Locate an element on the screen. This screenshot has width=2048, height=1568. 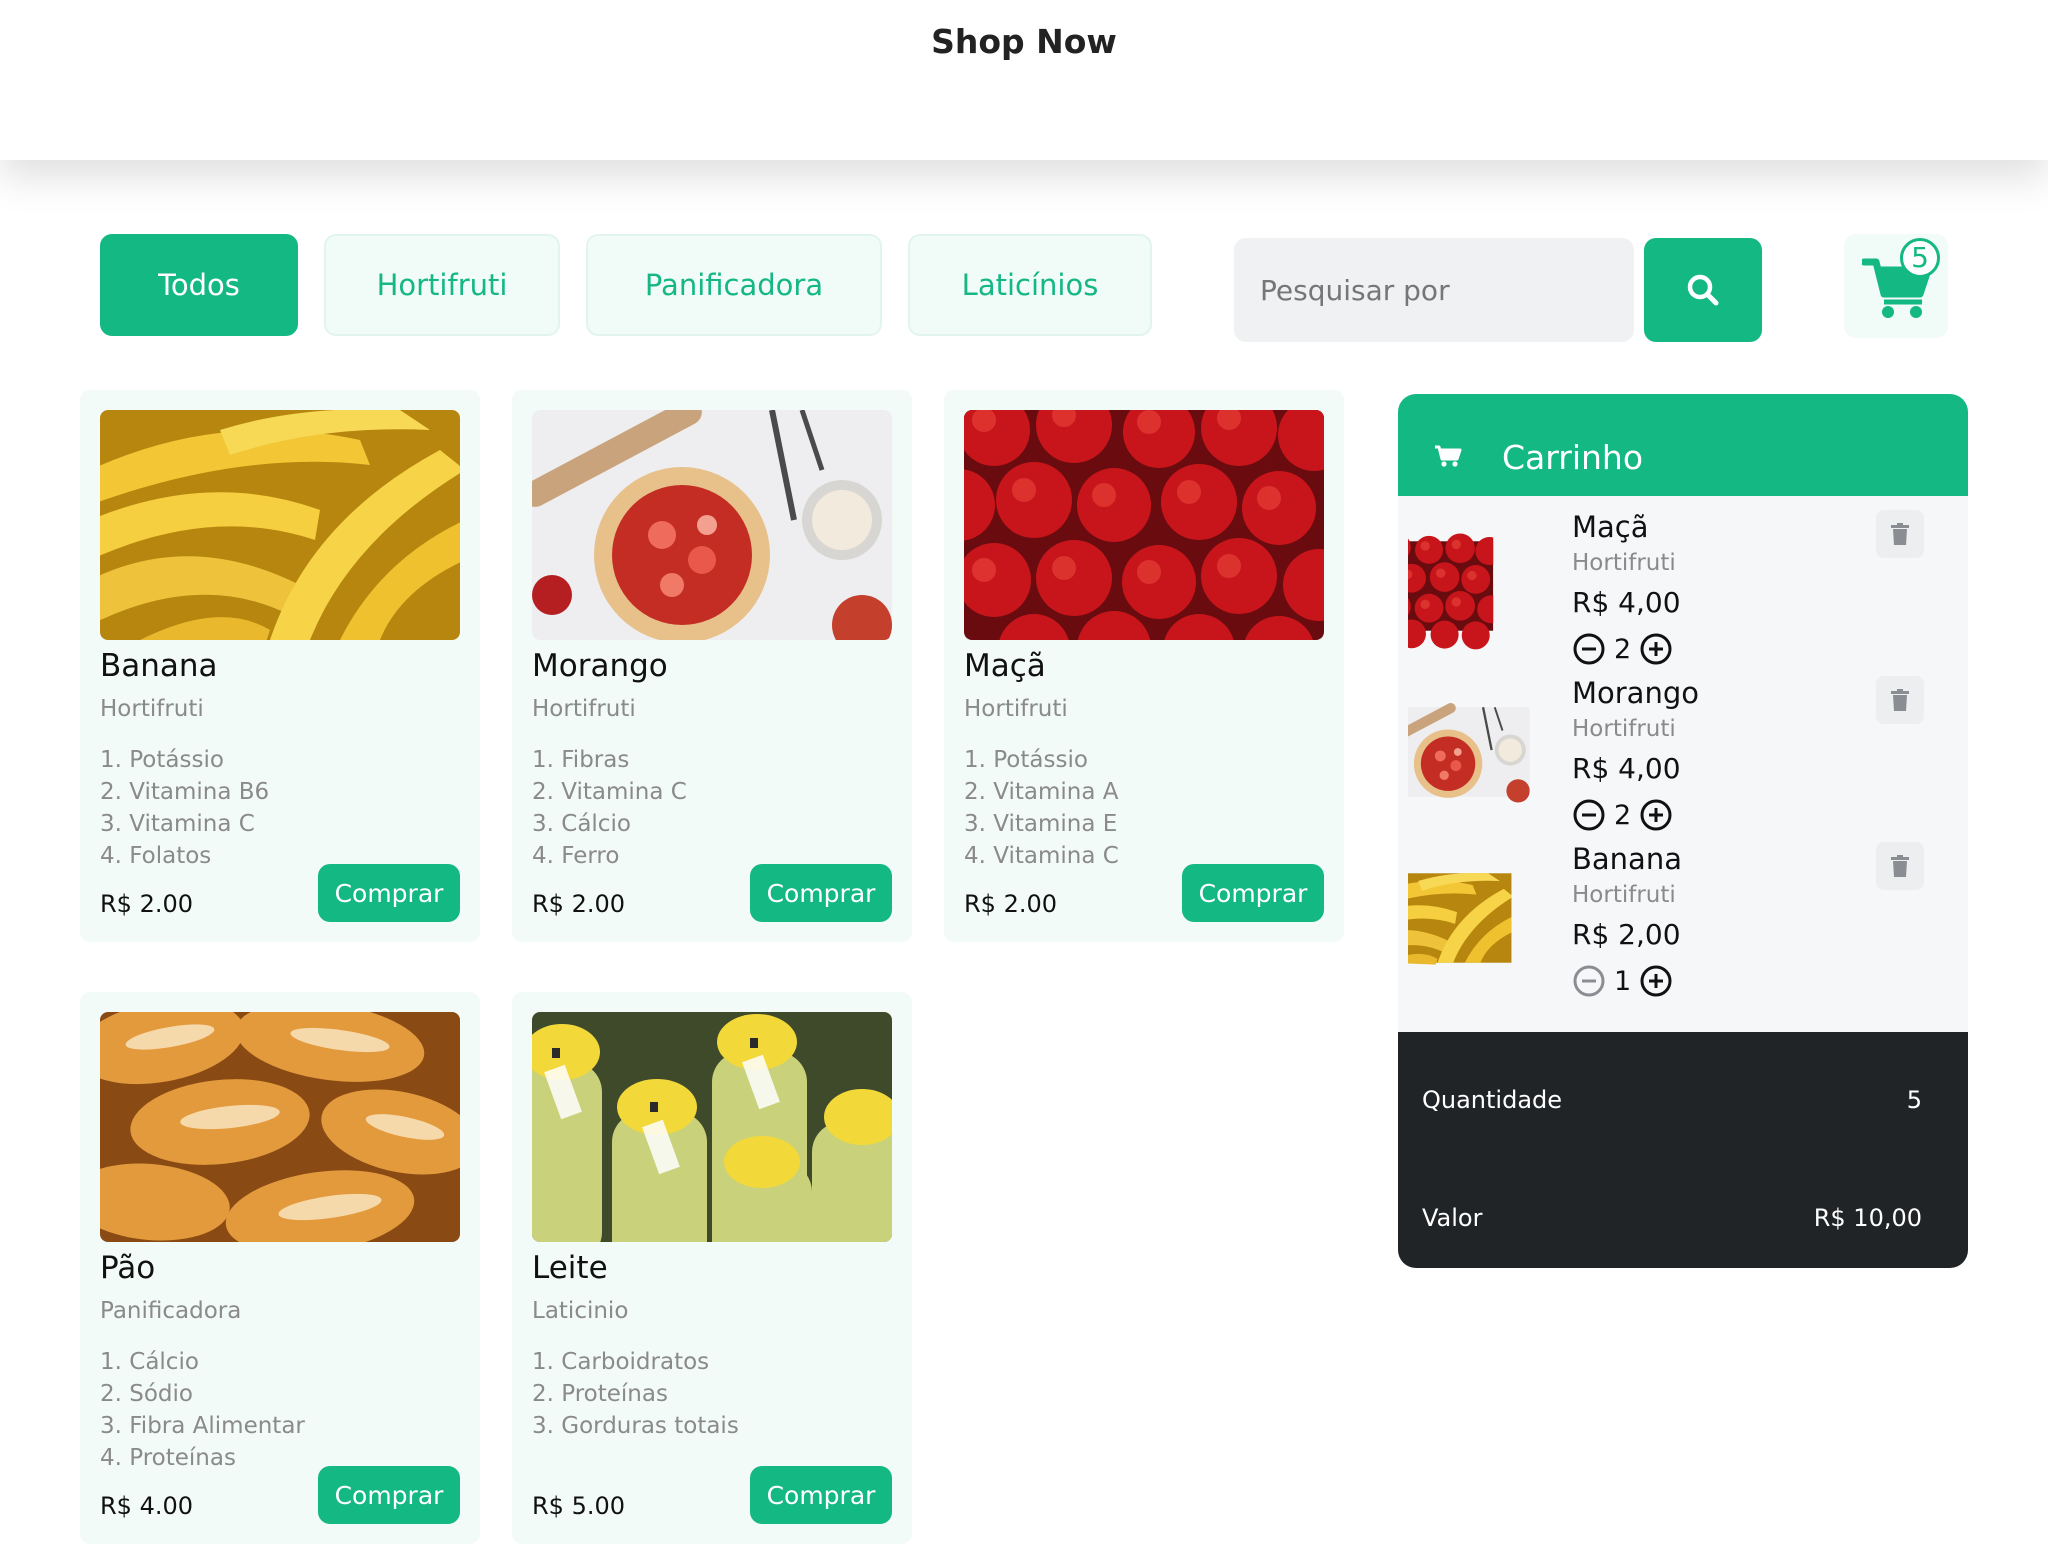
nutrient-item: 1. Cálcio is located at coordinates (149, 1362).